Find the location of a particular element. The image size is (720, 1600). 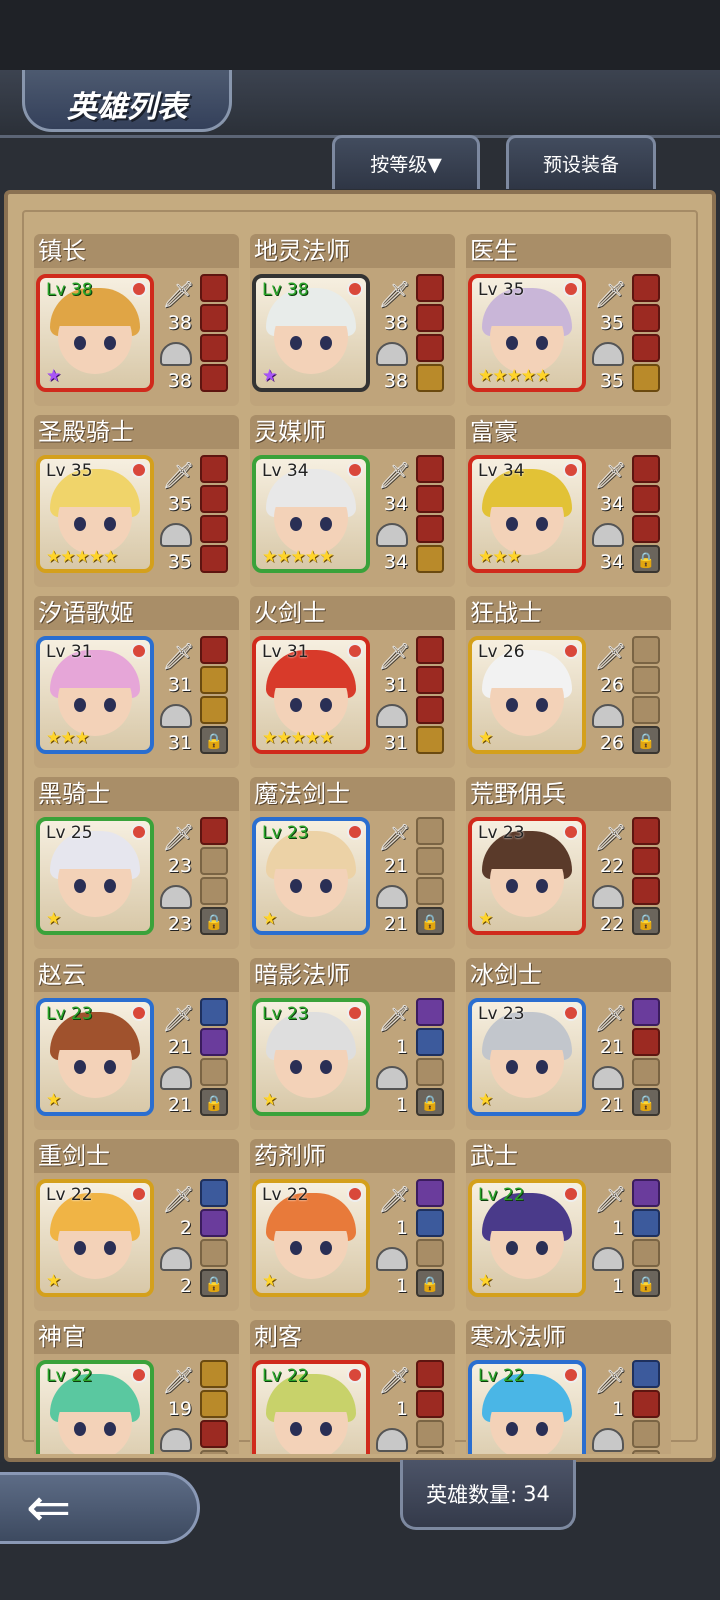

hero-portrait: Lv 34 ★★★★★ is located at coordinates (311, 514).